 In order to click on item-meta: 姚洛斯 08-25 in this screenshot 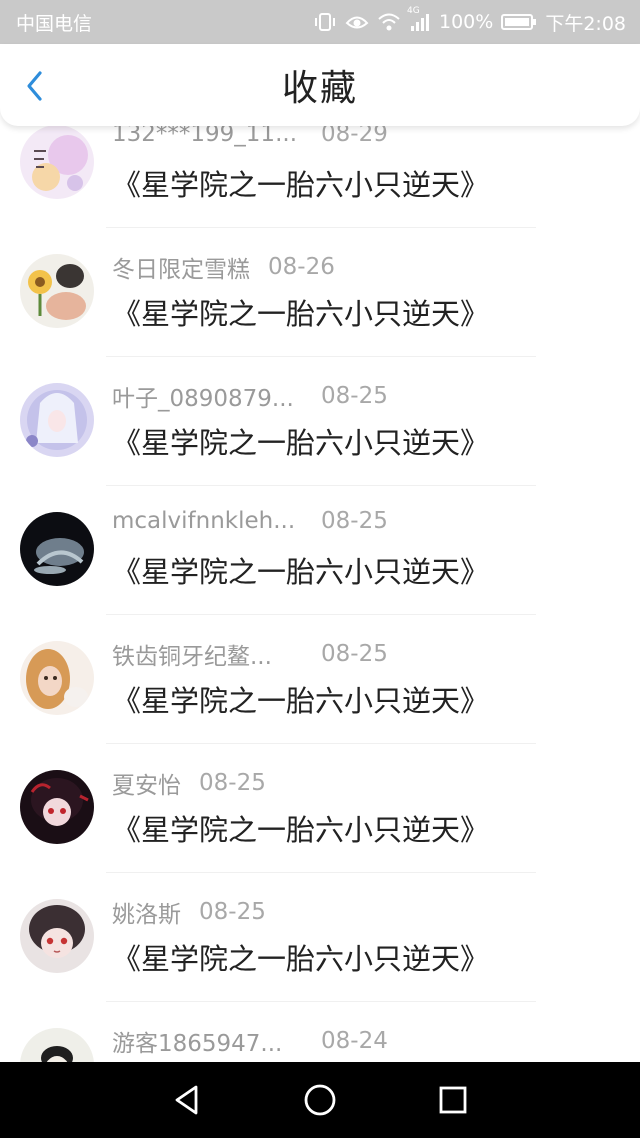, I will do `click(189, 912)`.